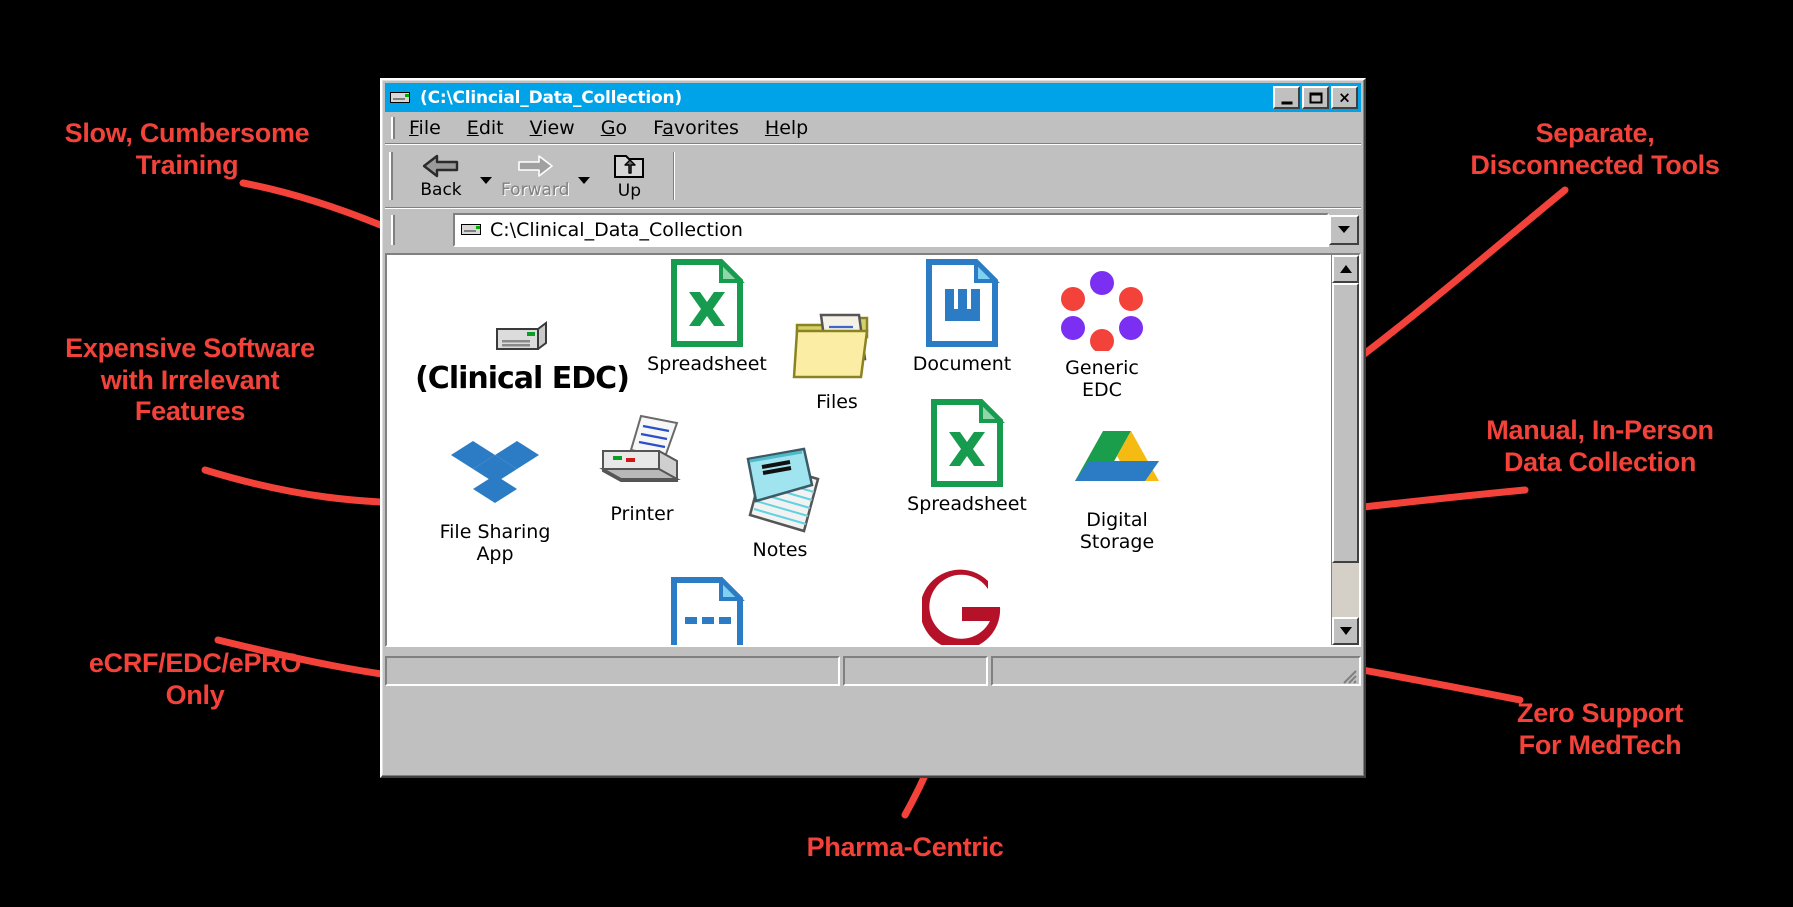 This screenshot has width=1793, height=907. I want to click on forward-button-label: Forward, so click(535, 189).